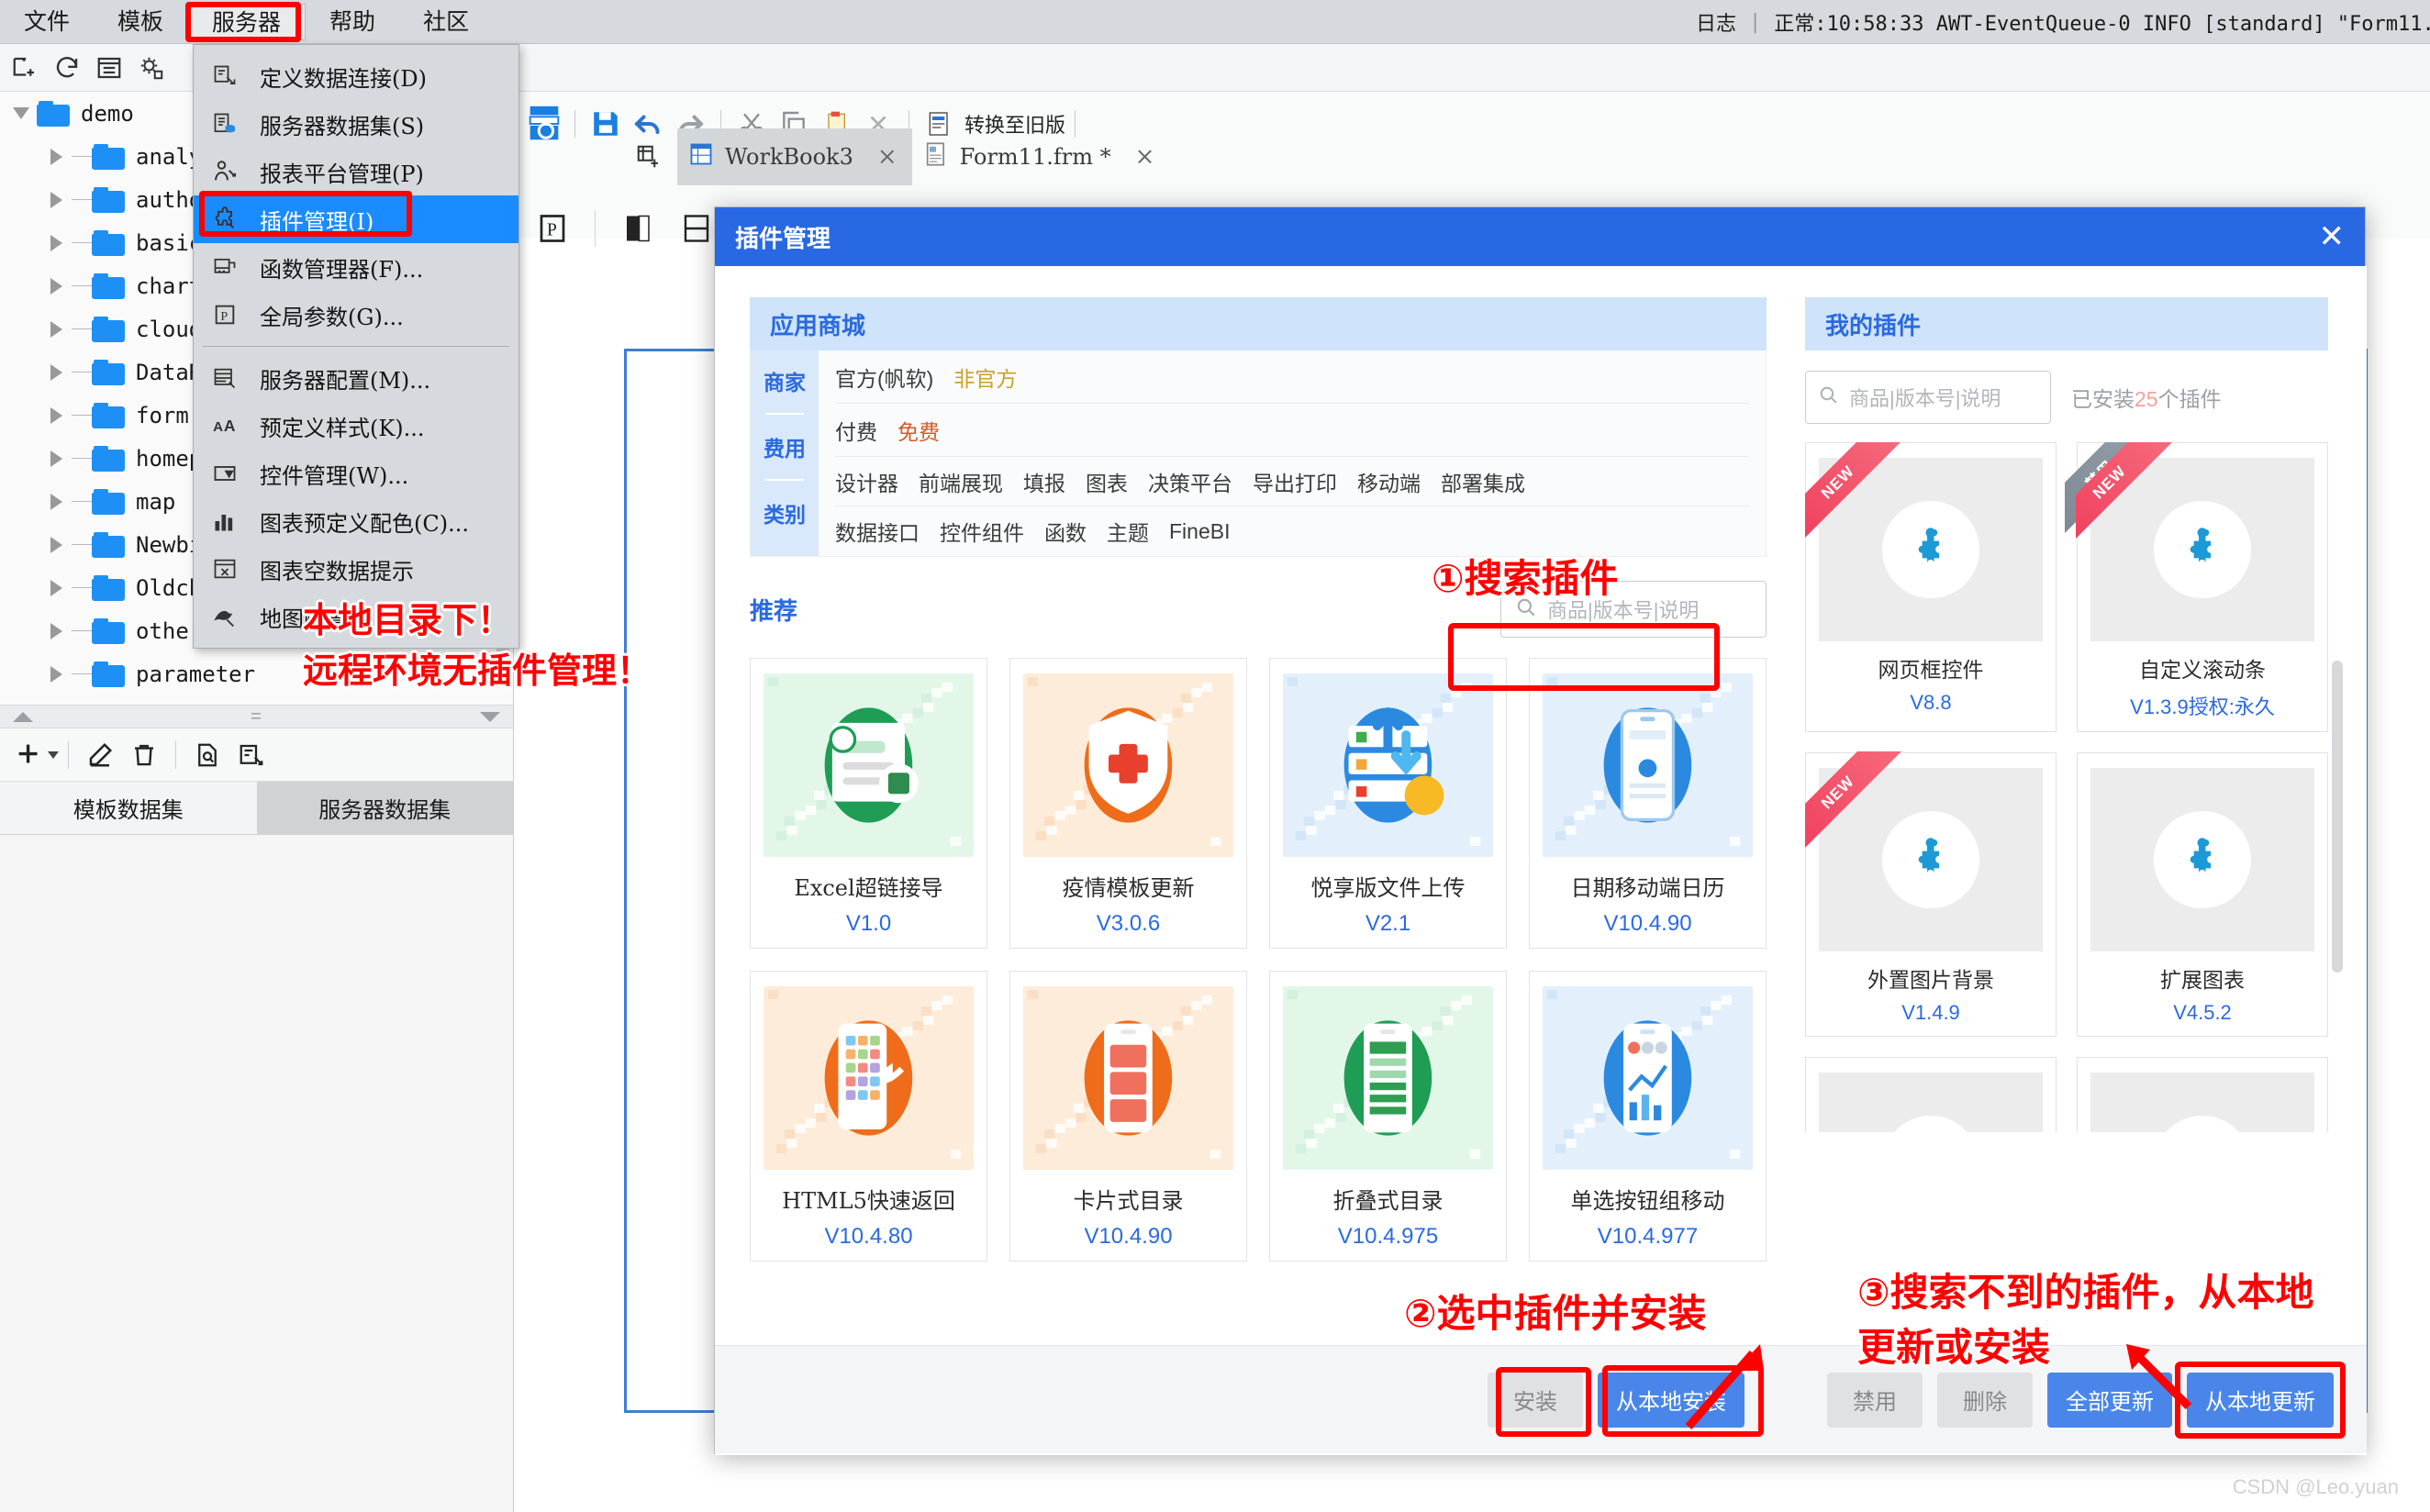 This screenshot has height=1512, width=2430. Describe the element at coordinates (884, 377) in the screenshot. I see `filter-chip: 官方(帆软)` at that location.